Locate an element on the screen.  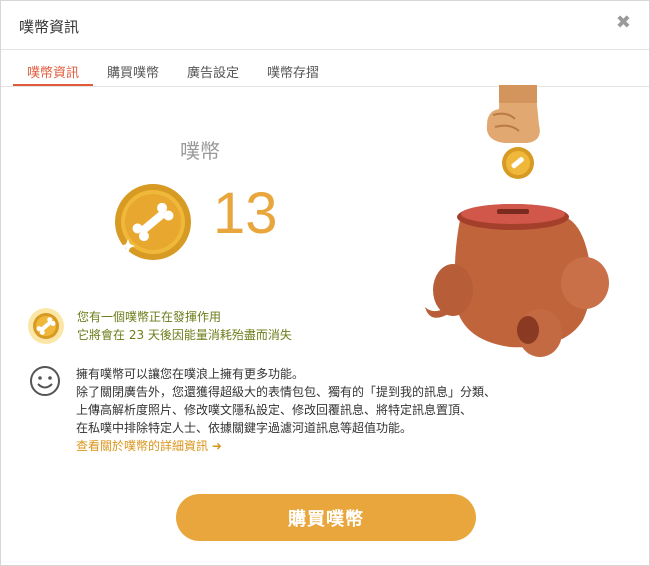
piggy-bank-illustration is located at coordinates (517, 221).